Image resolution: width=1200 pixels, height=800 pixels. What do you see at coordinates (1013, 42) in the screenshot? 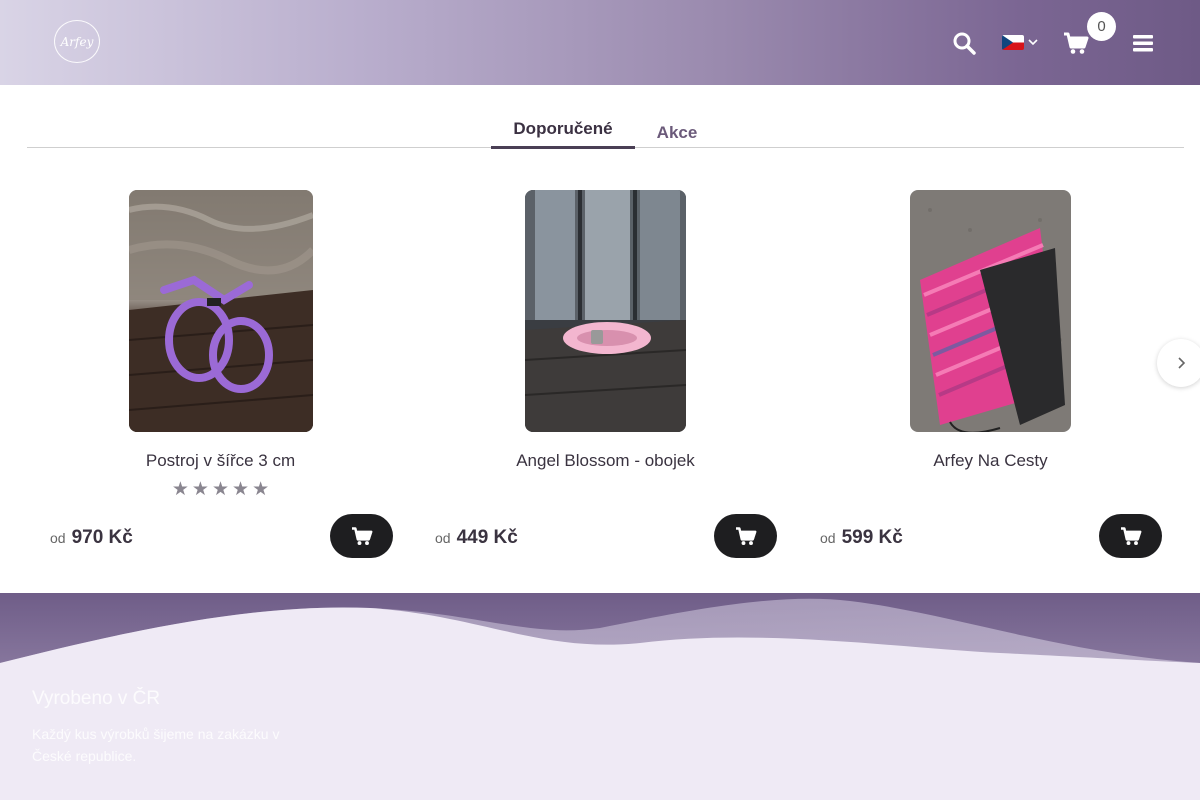
I see `czech-flag-icon` at bounding box center [1013, 42].